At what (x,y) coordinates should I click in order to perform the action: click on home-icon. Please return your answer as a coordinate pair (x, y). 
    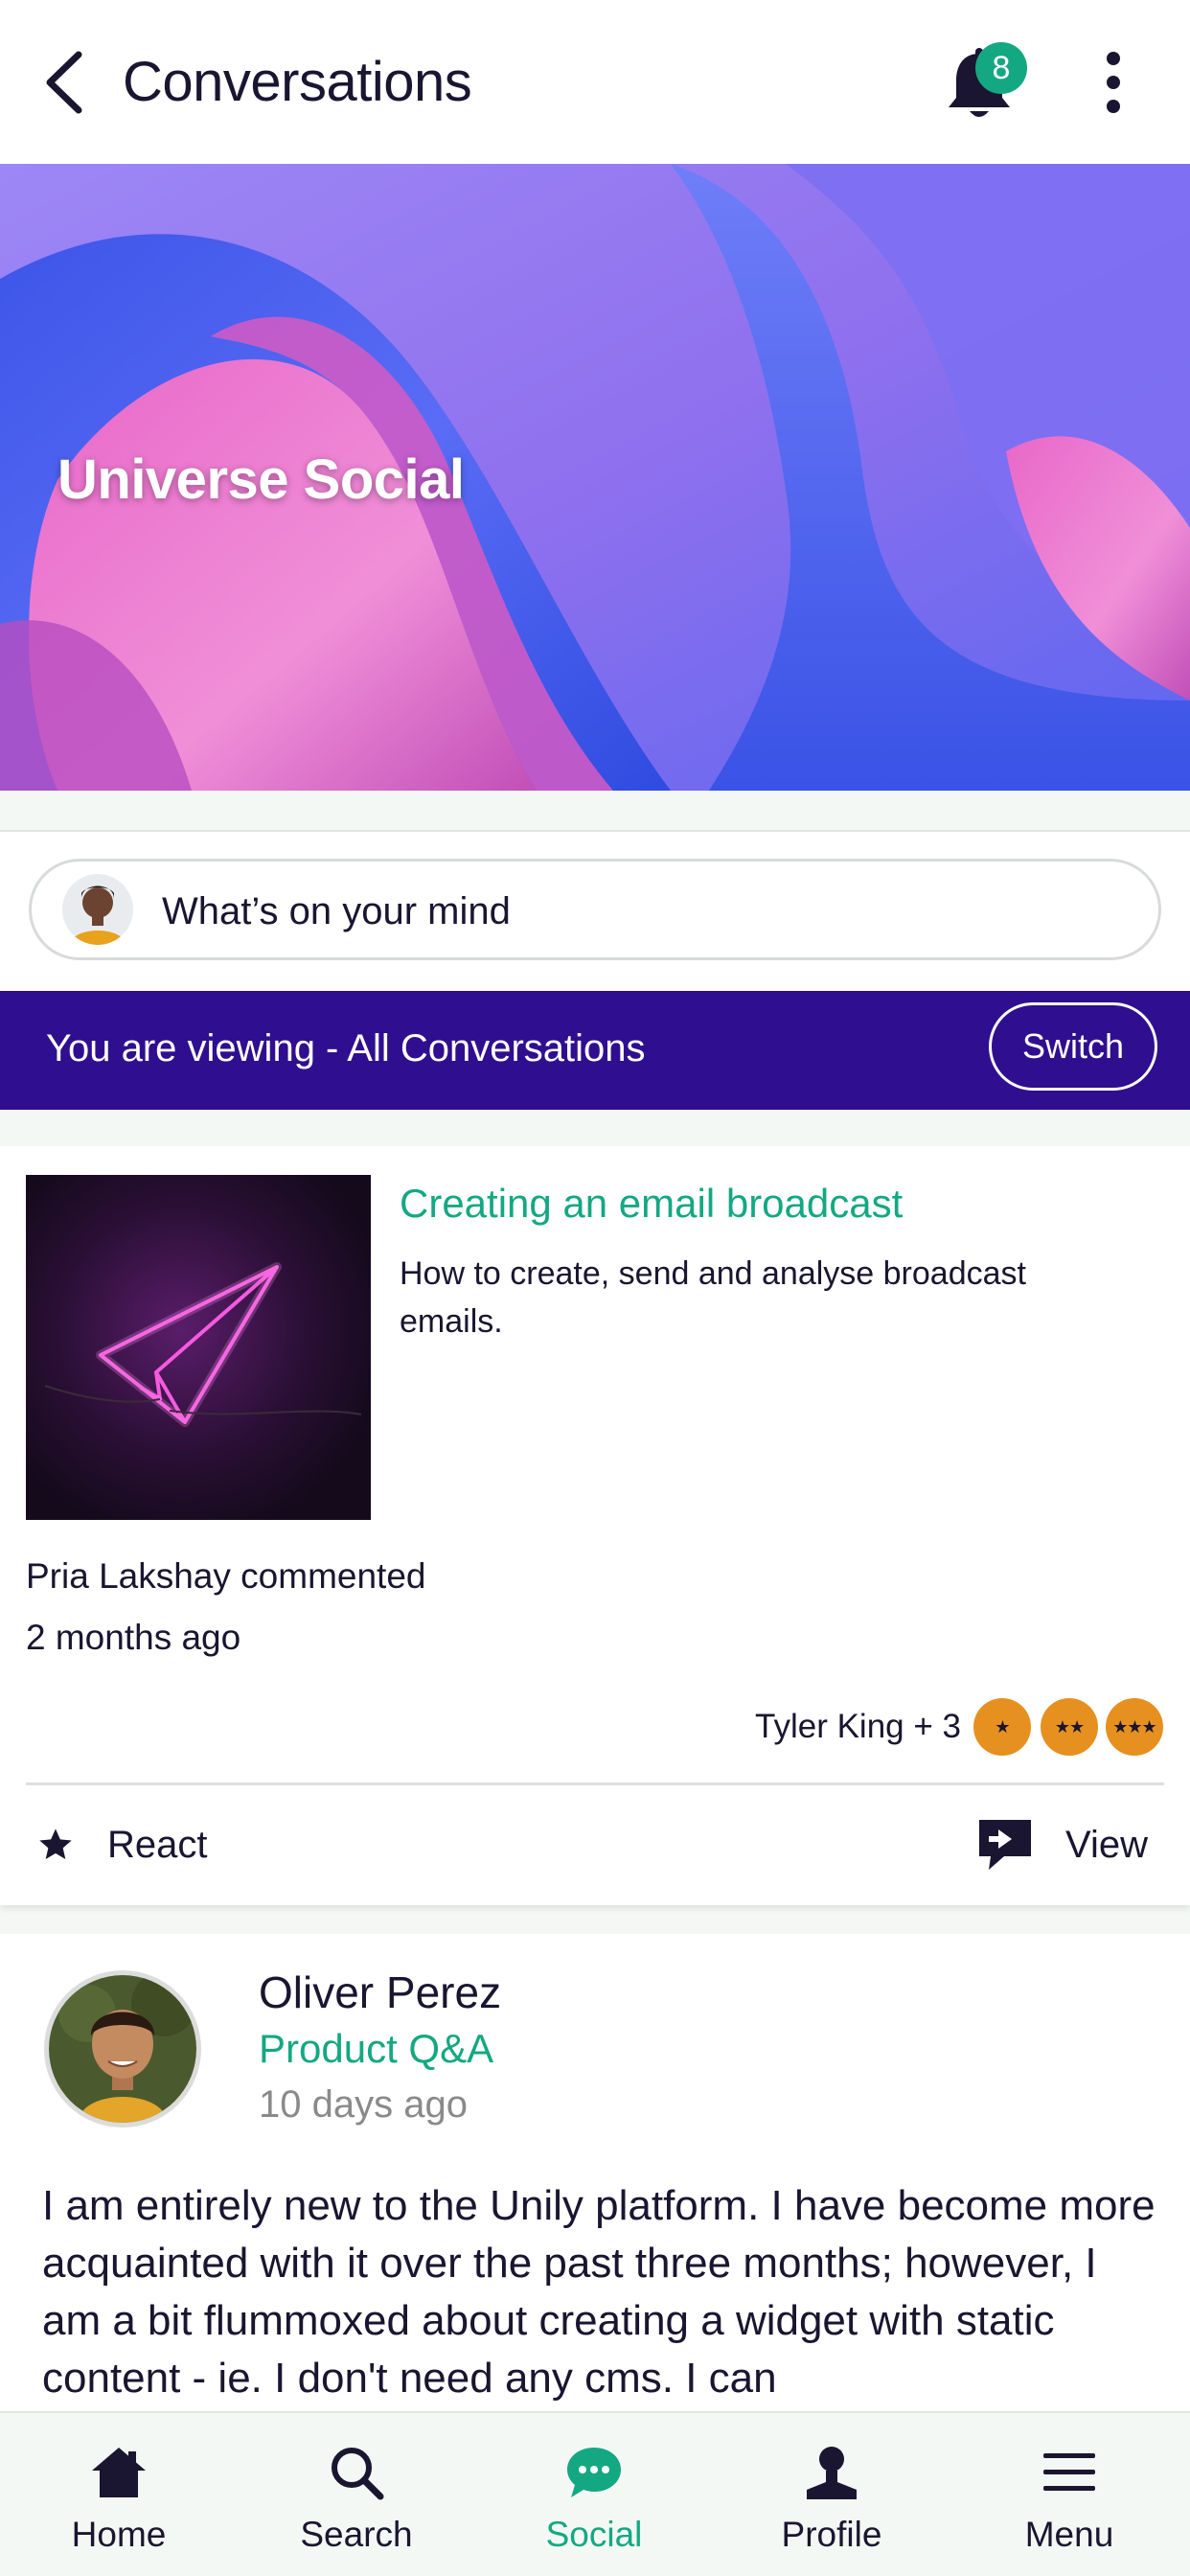
    Looking at the image, I should click on (119, 2472).